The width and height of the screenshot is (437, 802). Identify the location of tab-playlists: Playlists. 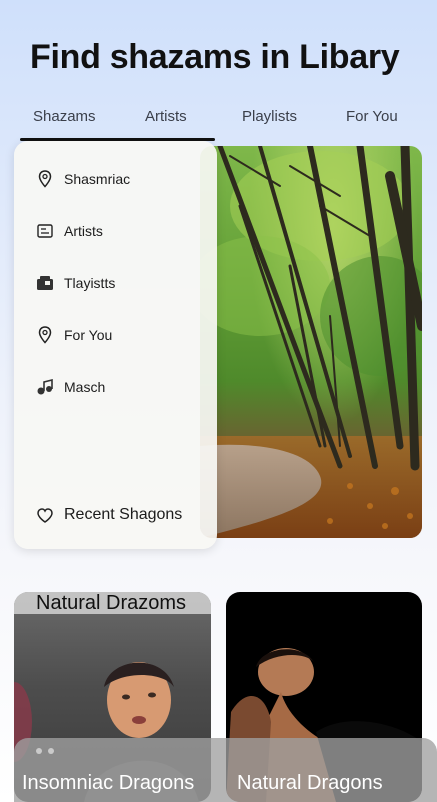
(269, 116).